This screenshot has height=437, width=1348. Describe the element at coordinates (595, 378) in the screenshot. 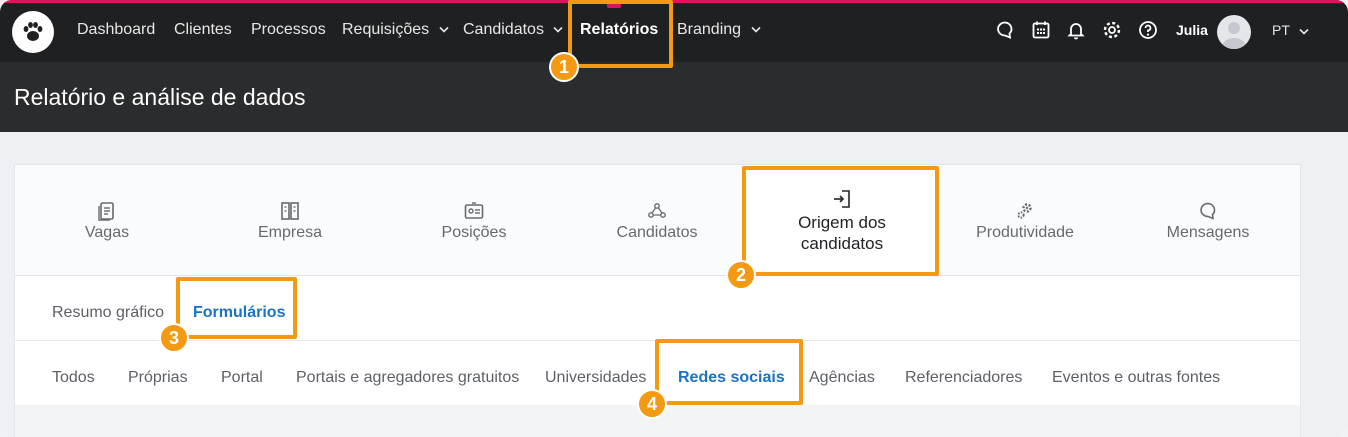

I see `source-universidades: Universidades` at that location.